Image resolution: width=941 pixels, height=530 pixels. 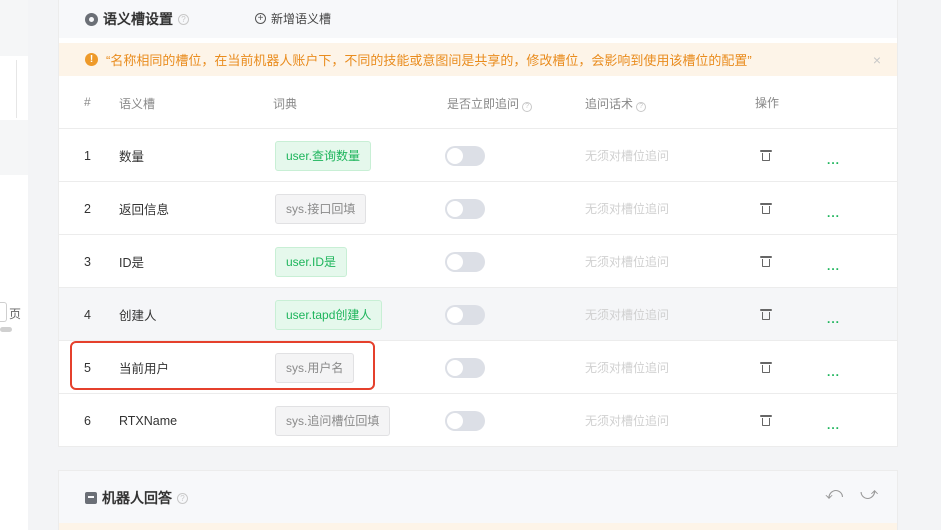 I want to click on dict-cell: sys.追问槽位回填, so click(x=333, y=420).